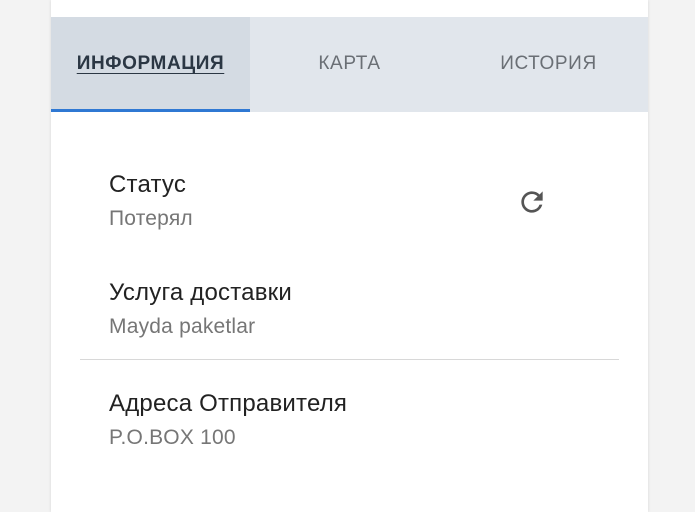 The height and width of the screenshot is (512, 695). Describe the element at coordinates (228, 403) in the screenshot. I see `sender-address-label: Адреса Отправителя` at that location.